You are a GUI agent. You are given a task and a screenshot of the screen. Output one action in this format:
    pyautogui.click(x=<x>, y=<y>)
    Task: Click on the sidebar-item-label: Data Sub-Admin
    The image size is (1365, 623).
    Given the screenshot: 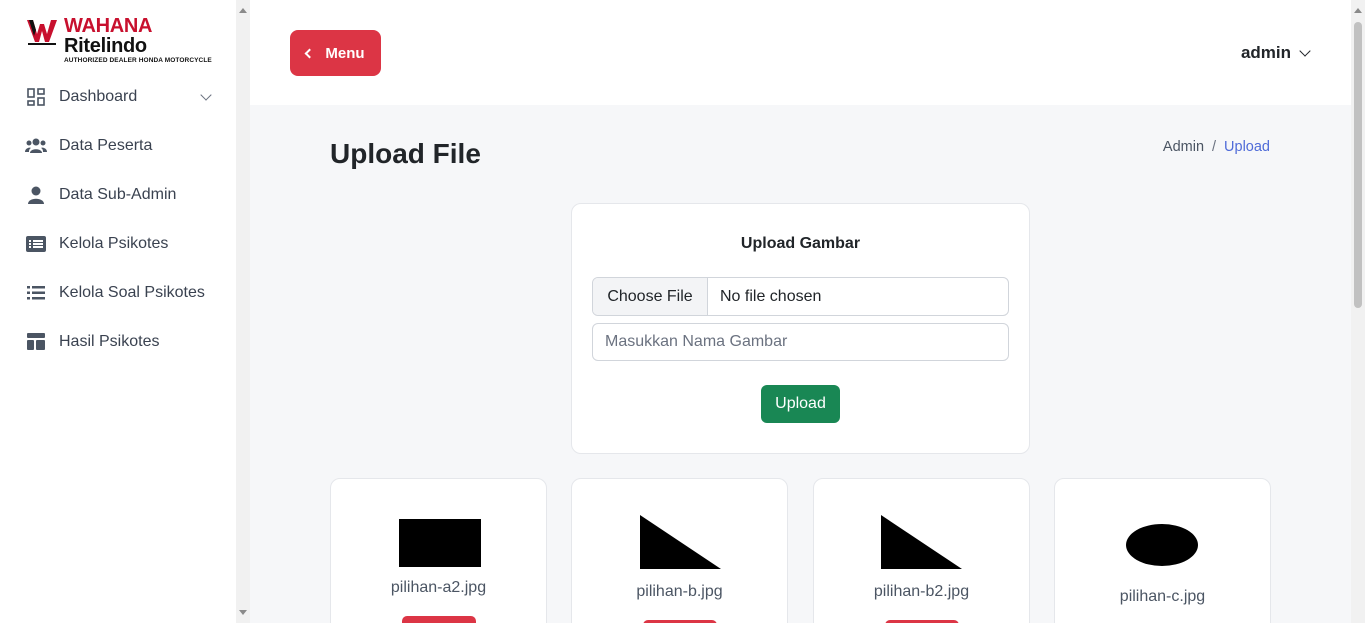 What is the action you would take?
    pyautogui.click(x=118, y=194)
    